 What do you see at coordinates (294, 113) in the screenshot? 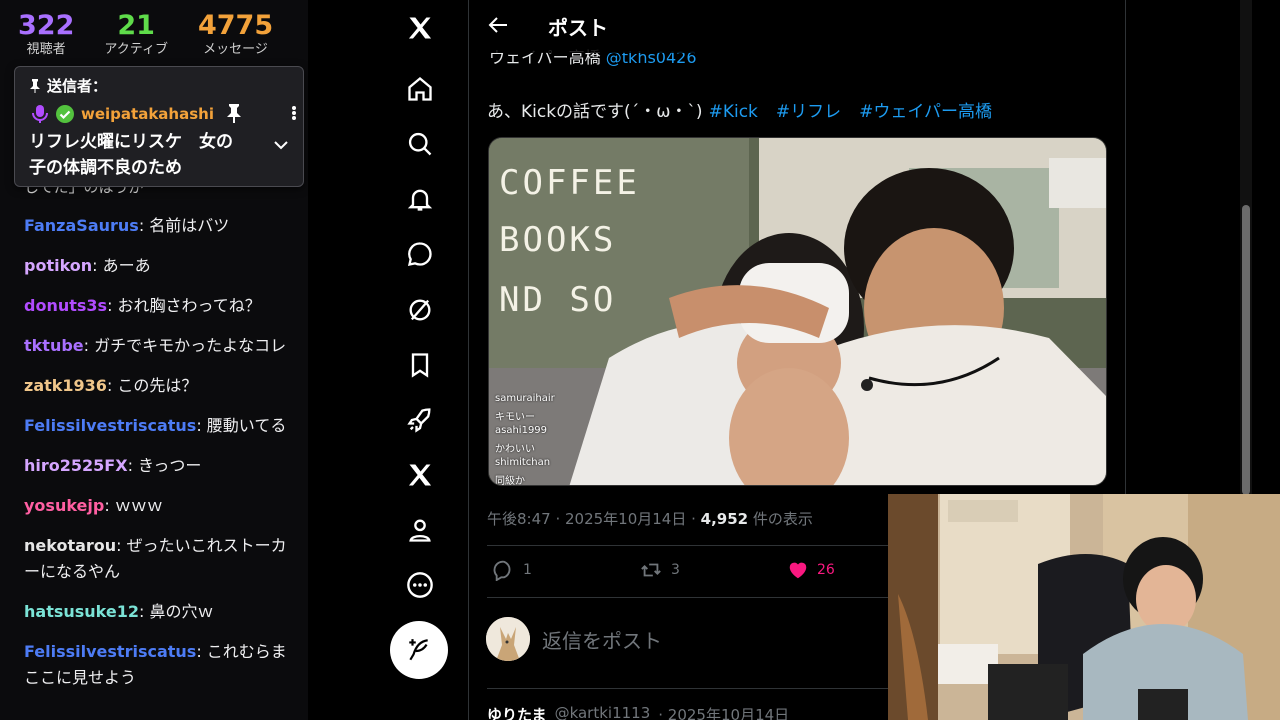
I see `more-vertical-icon` at bounding box center [294, 113].